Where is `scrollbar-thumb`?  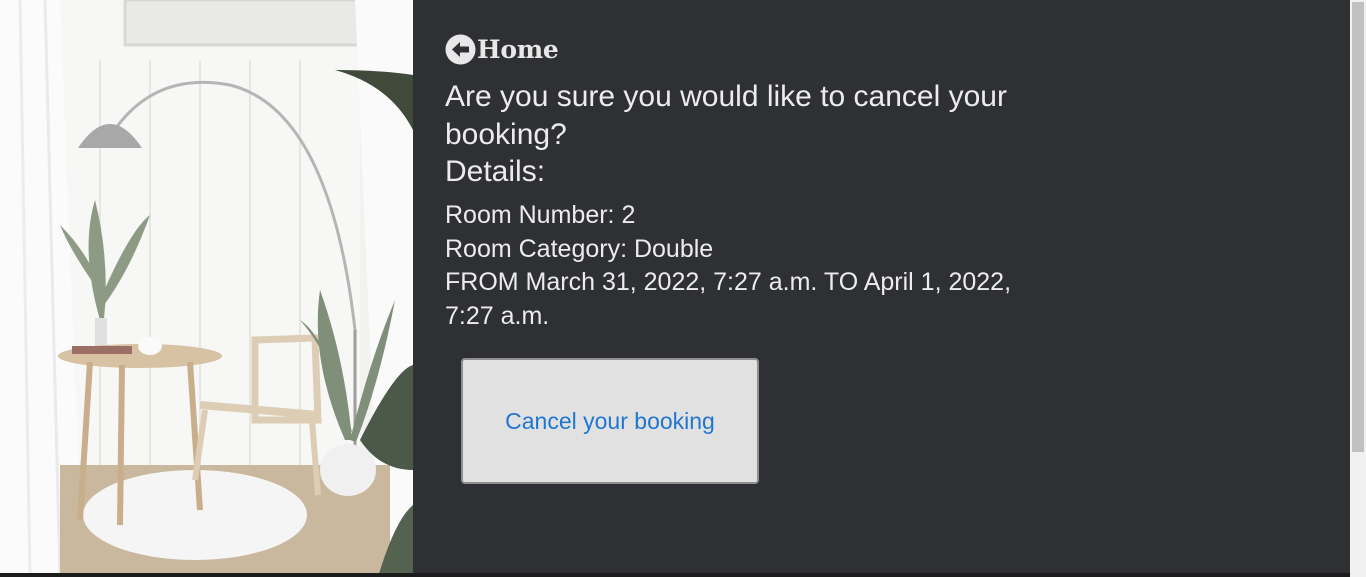 scrollbar-thumb is located at coordinates (1358, 227).